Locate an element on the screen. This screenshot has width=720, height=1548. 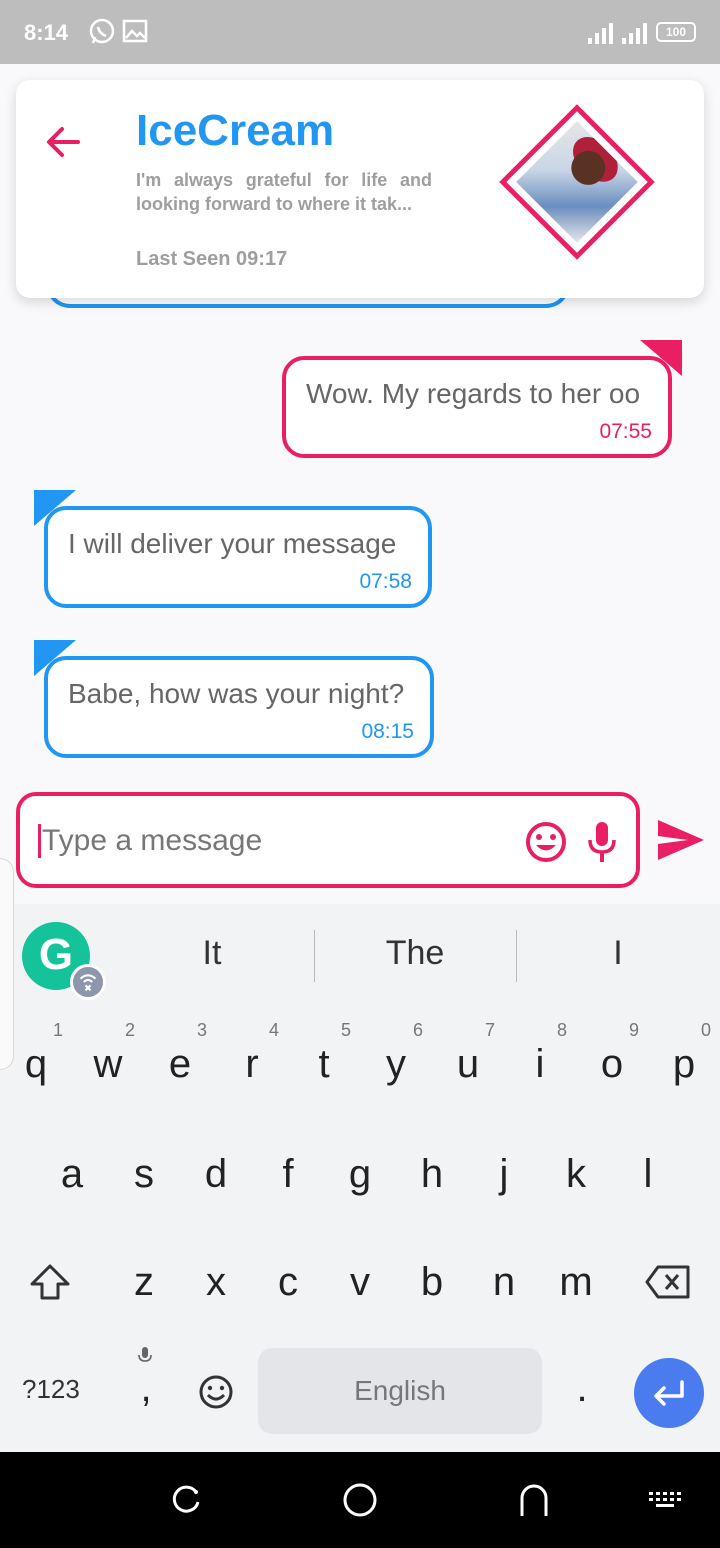
key-b: b is located at coordinates (432, 1282).